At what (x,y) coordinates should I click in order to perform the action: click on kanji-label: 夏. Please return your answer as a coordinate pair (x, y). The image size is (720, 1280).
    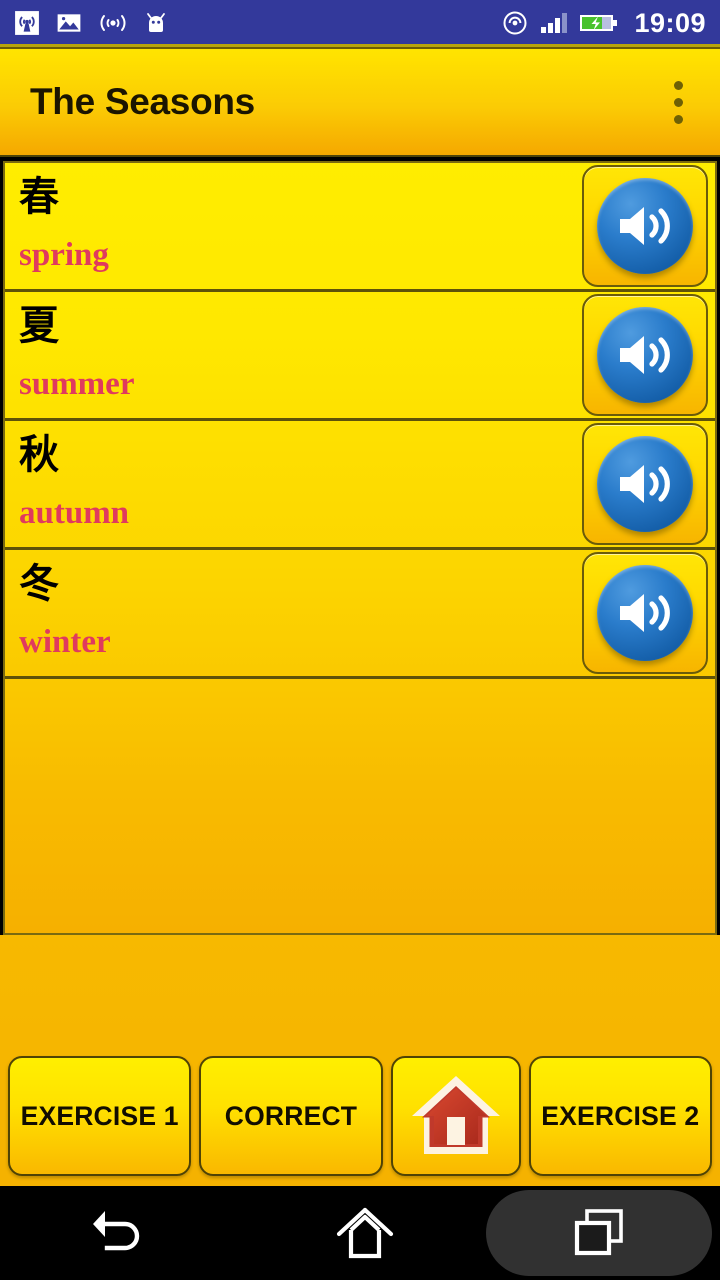
    Looking at the image, I should click on (39, 326).